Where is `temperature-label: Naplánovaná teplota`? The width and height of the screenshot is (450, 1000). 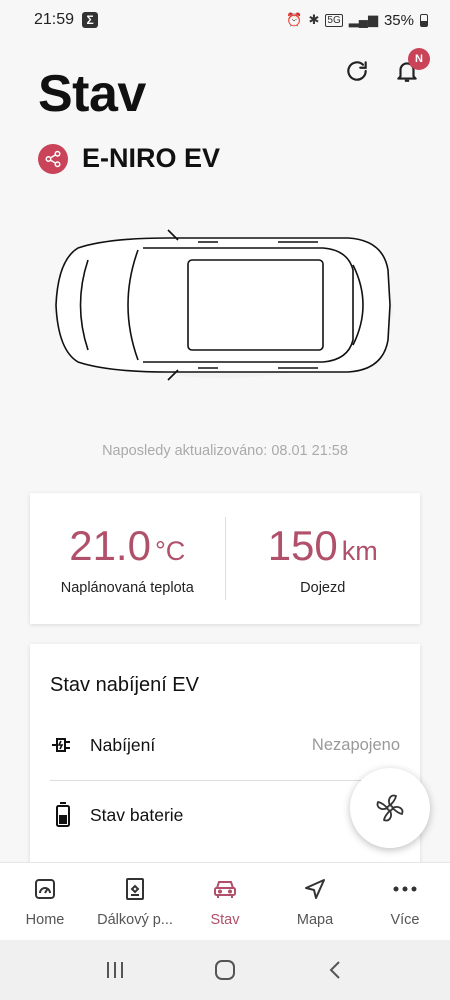
temperature-label: Naplánovaná teplota is located at coordinates (127, 587).